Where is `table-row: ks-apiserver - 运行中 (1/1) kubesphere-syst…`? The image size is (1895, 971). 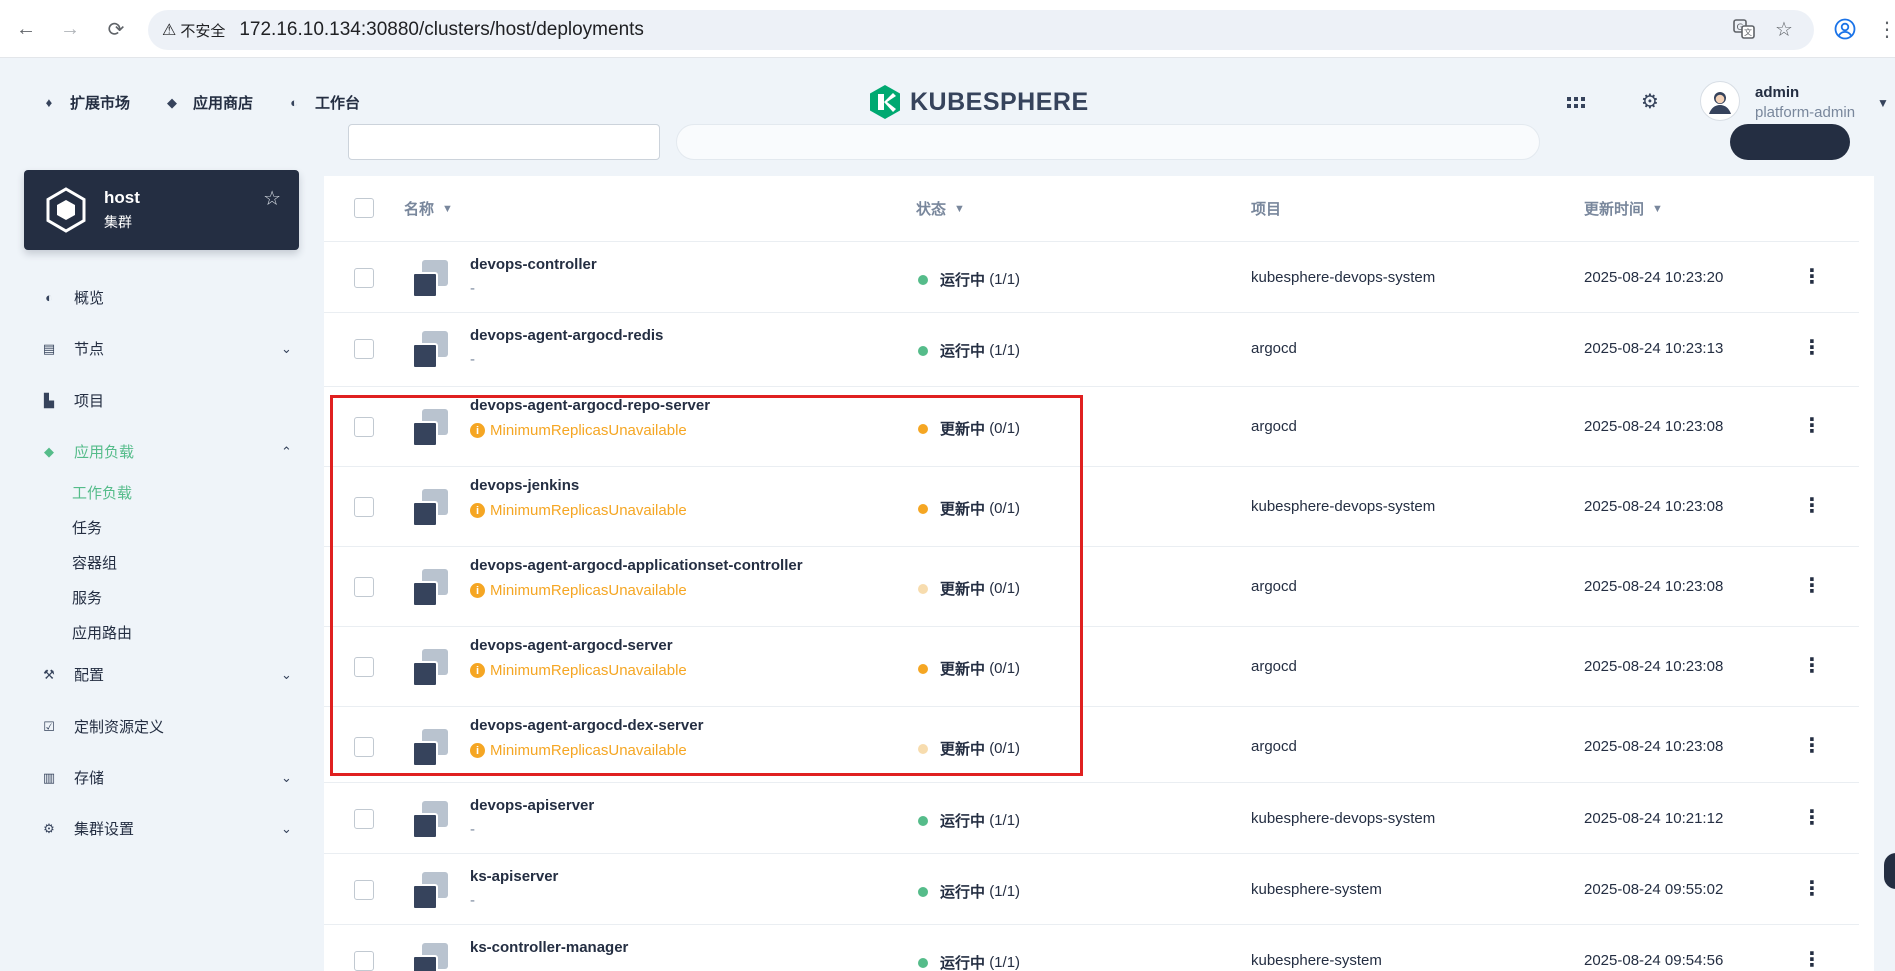
table-row: ks-apiserver - 运行中 (1/1) kubesphere-syst… is located at coordinates (1091, 888).